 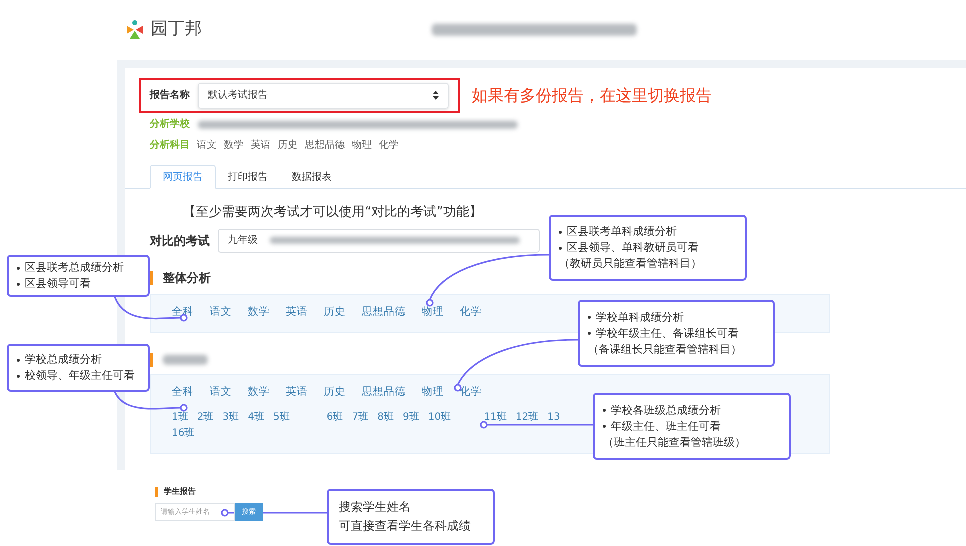 What do you see at coordinates (234, 146) in the screenshot?
I see `subject-name: 数学` at bounding box center [234, 146].